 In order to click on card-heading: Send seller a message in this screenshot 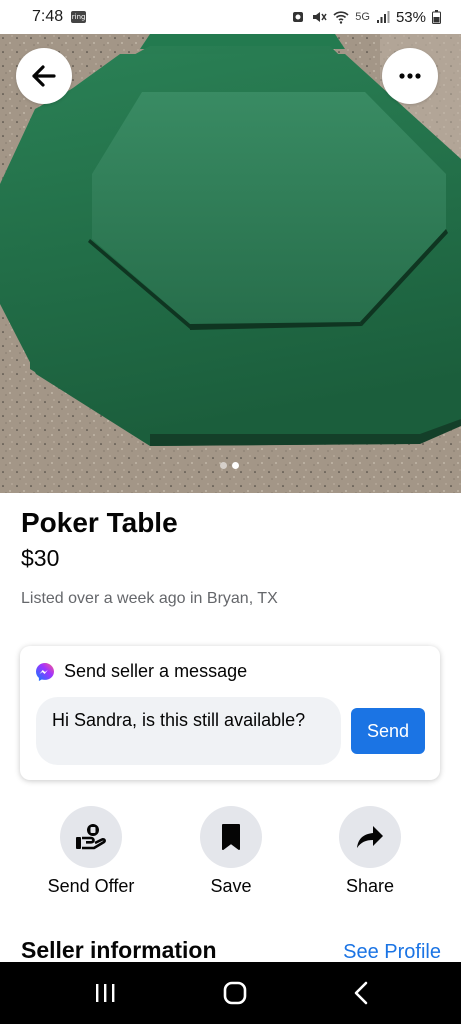, I will do `click(141, 671)`.